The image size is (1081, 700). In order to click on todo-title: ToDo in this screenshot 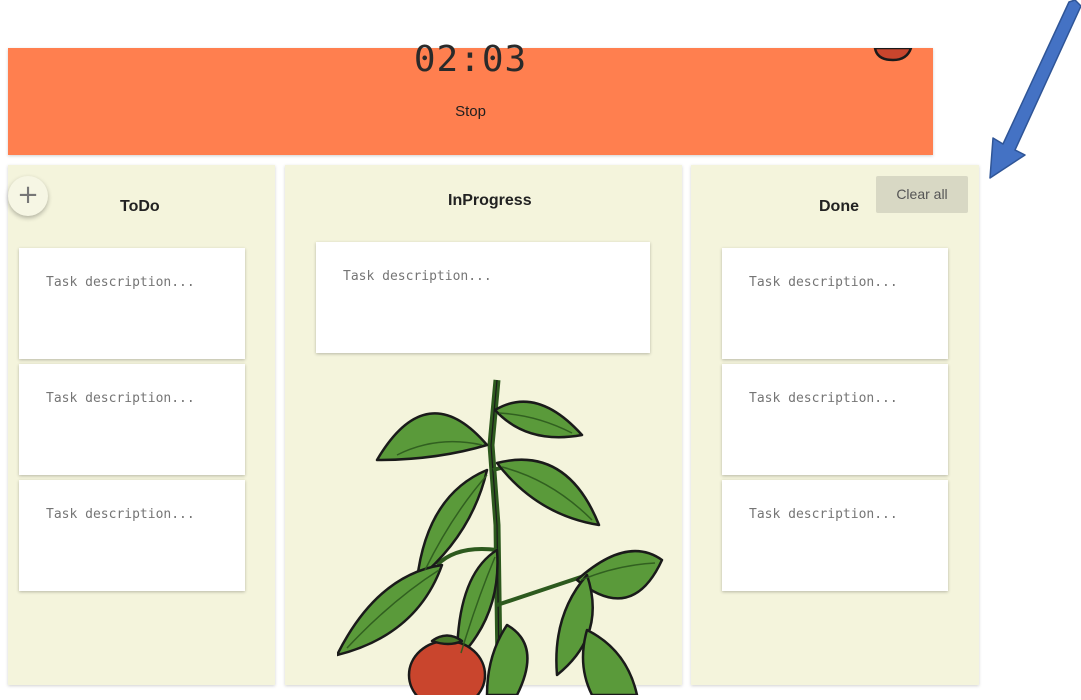, I will do `click(140, 206)`.